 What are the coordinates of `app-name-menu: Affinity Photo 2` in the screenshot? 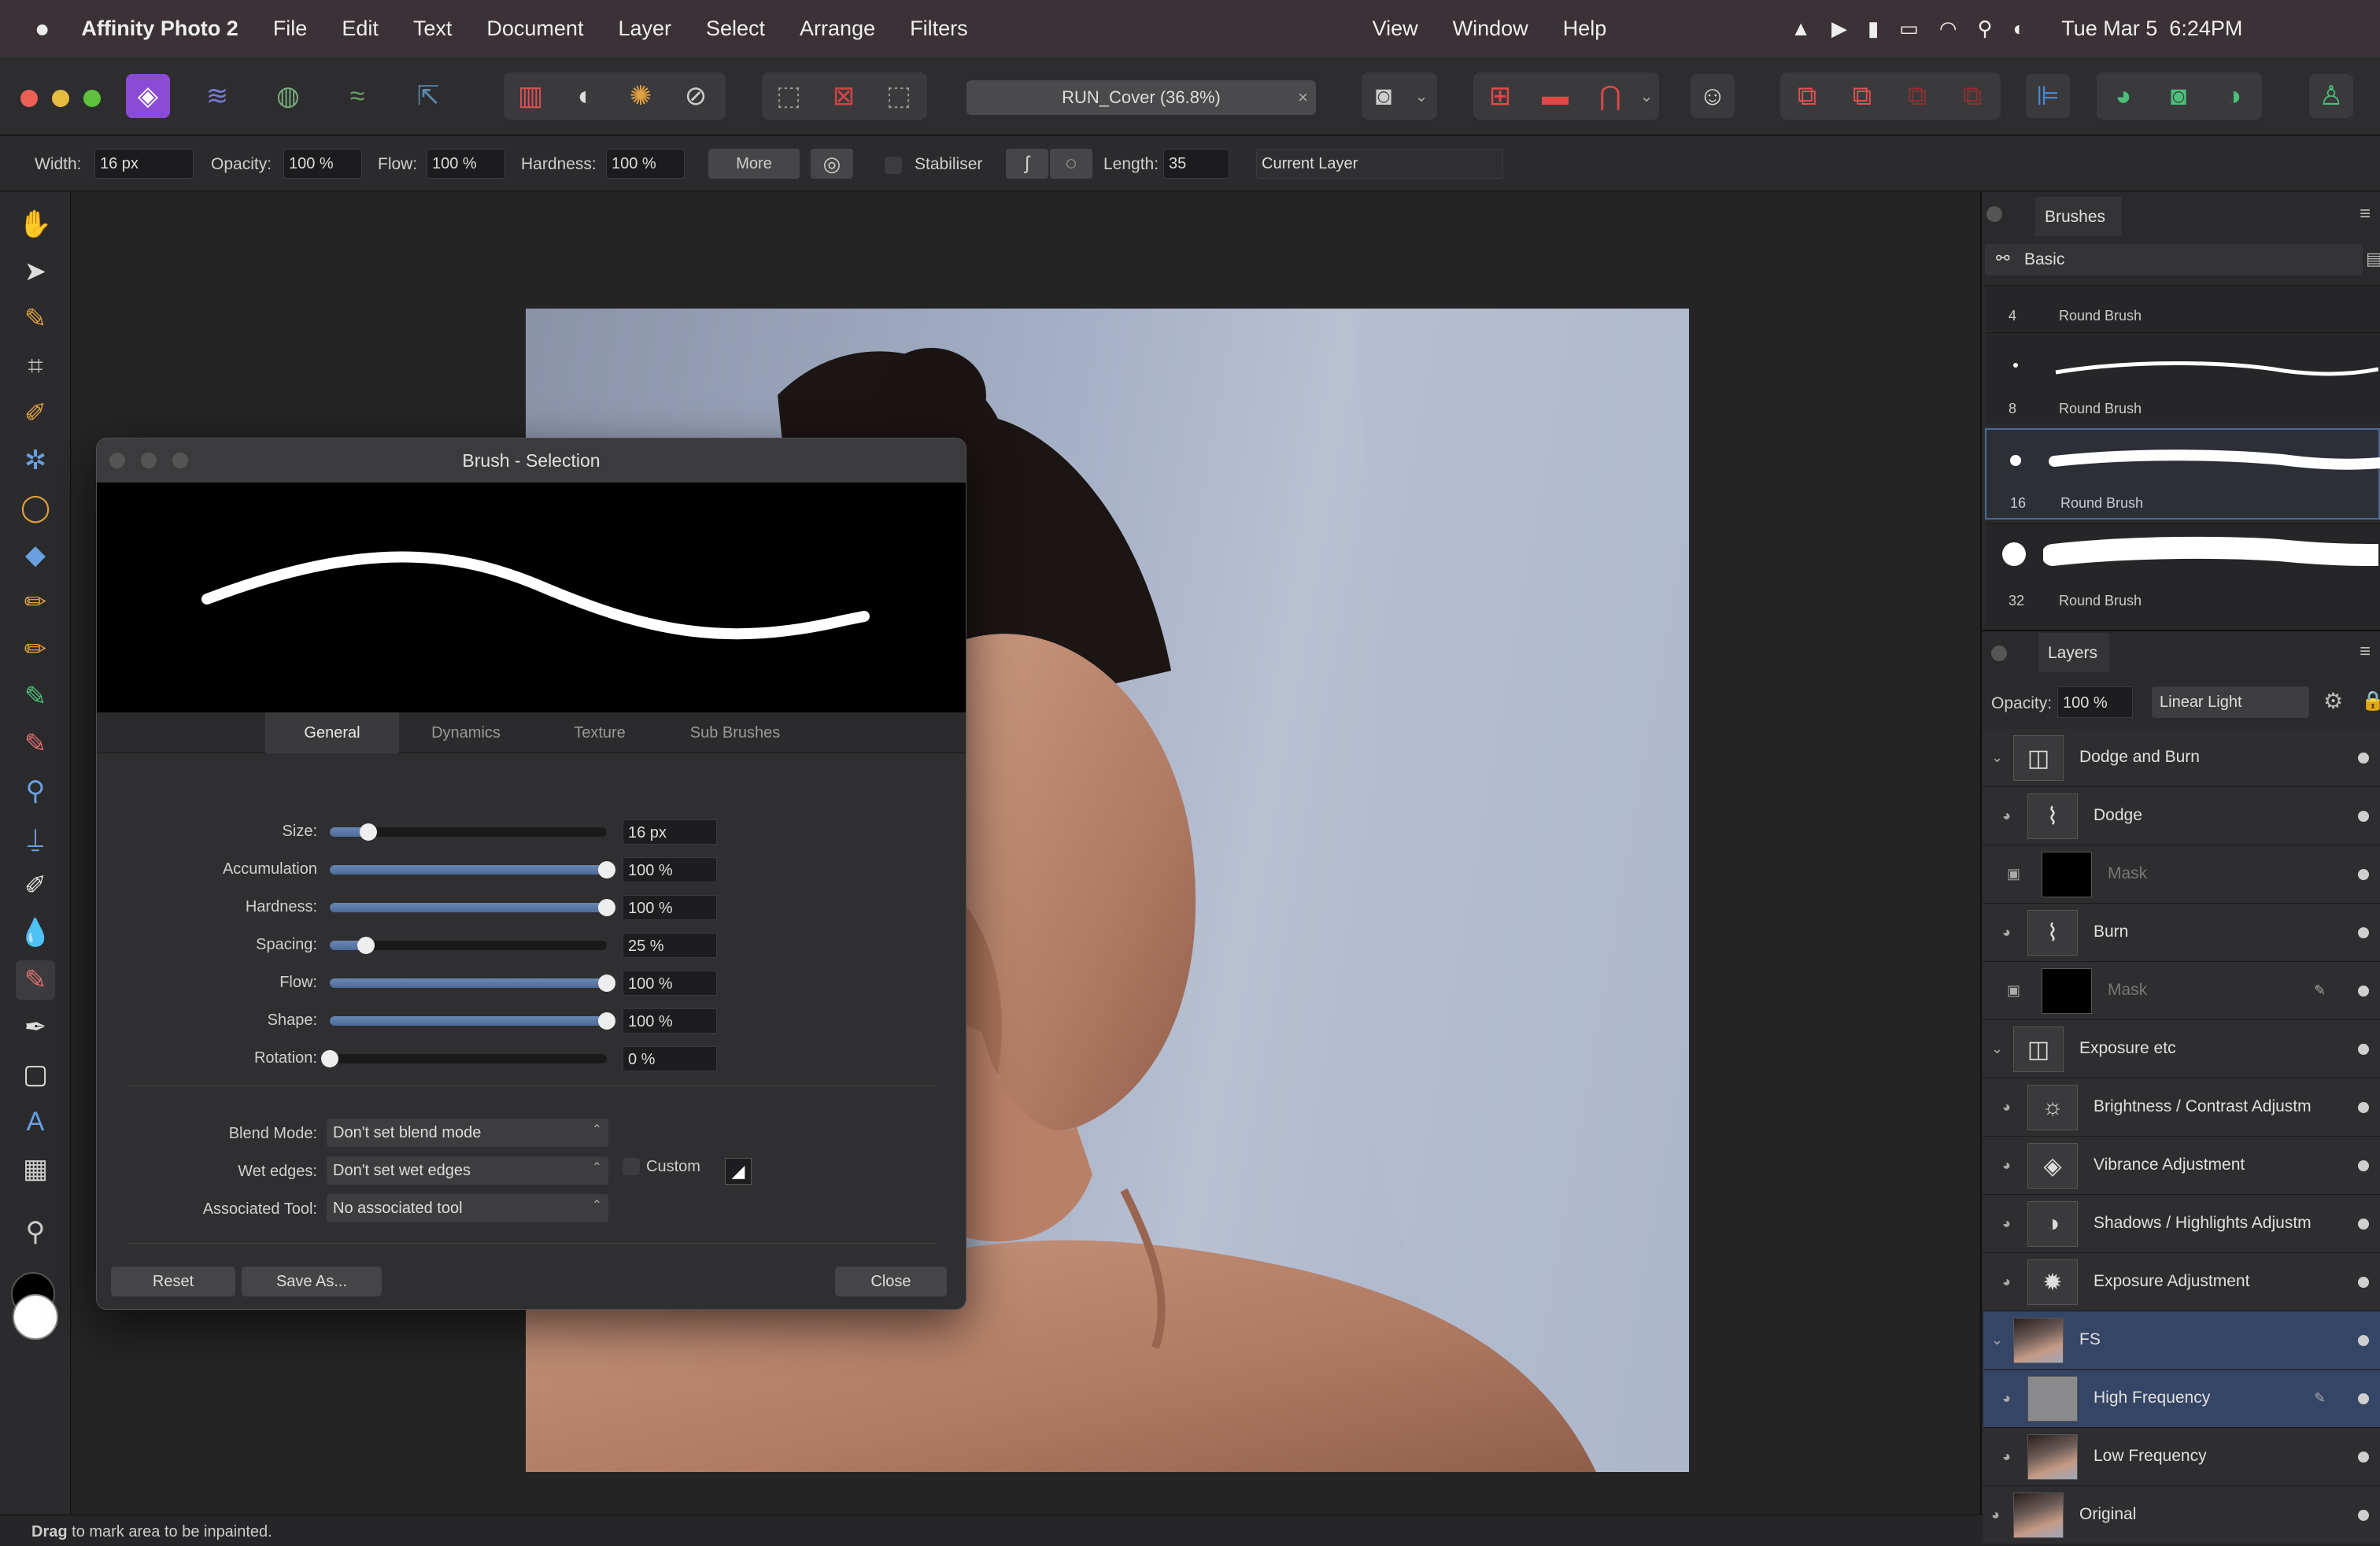 It's located at (159, 29).